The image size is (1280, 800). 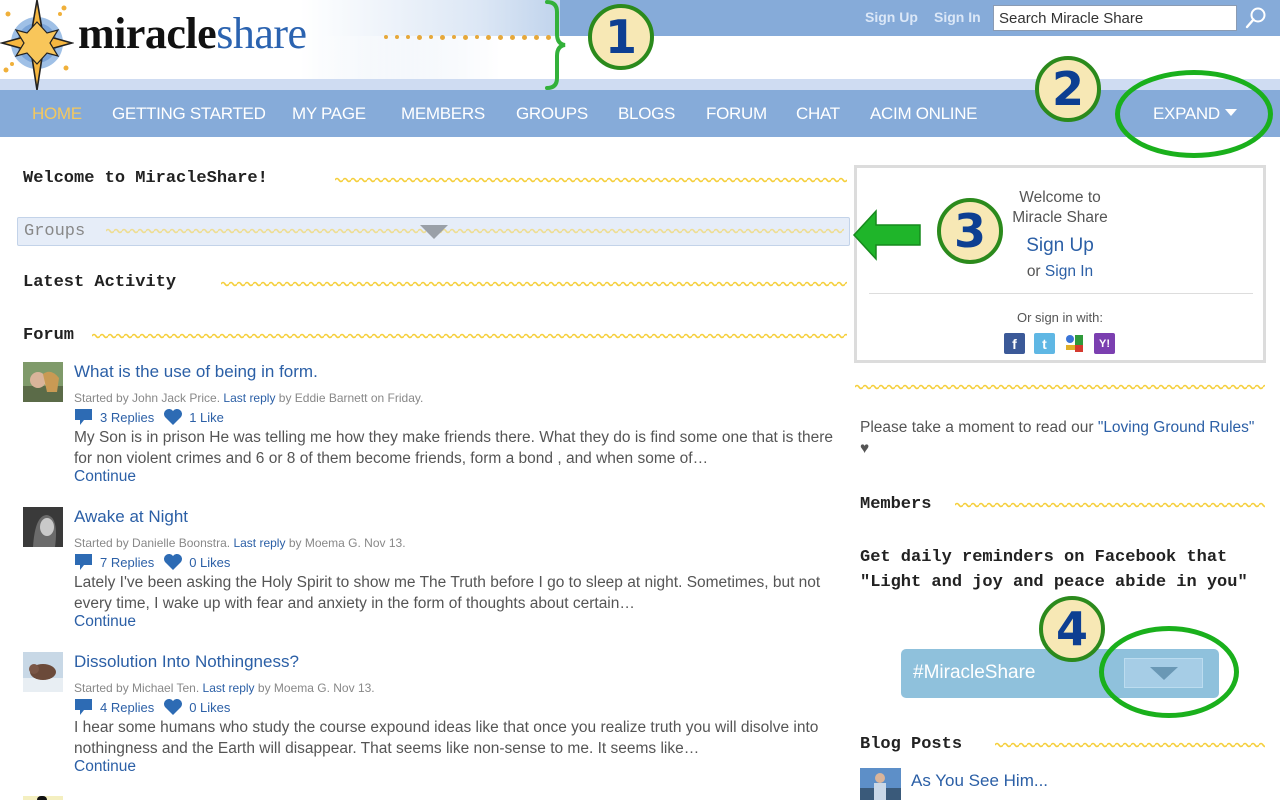 What do you see at coordinates (37, 45) in the screenshot?
I see `star-logo-icon` at bounding box center [37, 45].